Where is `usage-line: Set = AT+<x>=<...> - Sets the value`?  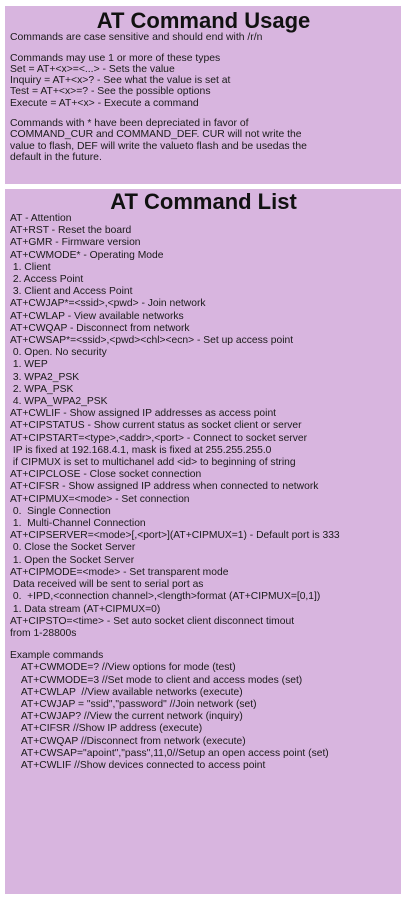 usage-line: Set = AT+<x>=<...> - Sets the value is located at coordinates (92, 69).